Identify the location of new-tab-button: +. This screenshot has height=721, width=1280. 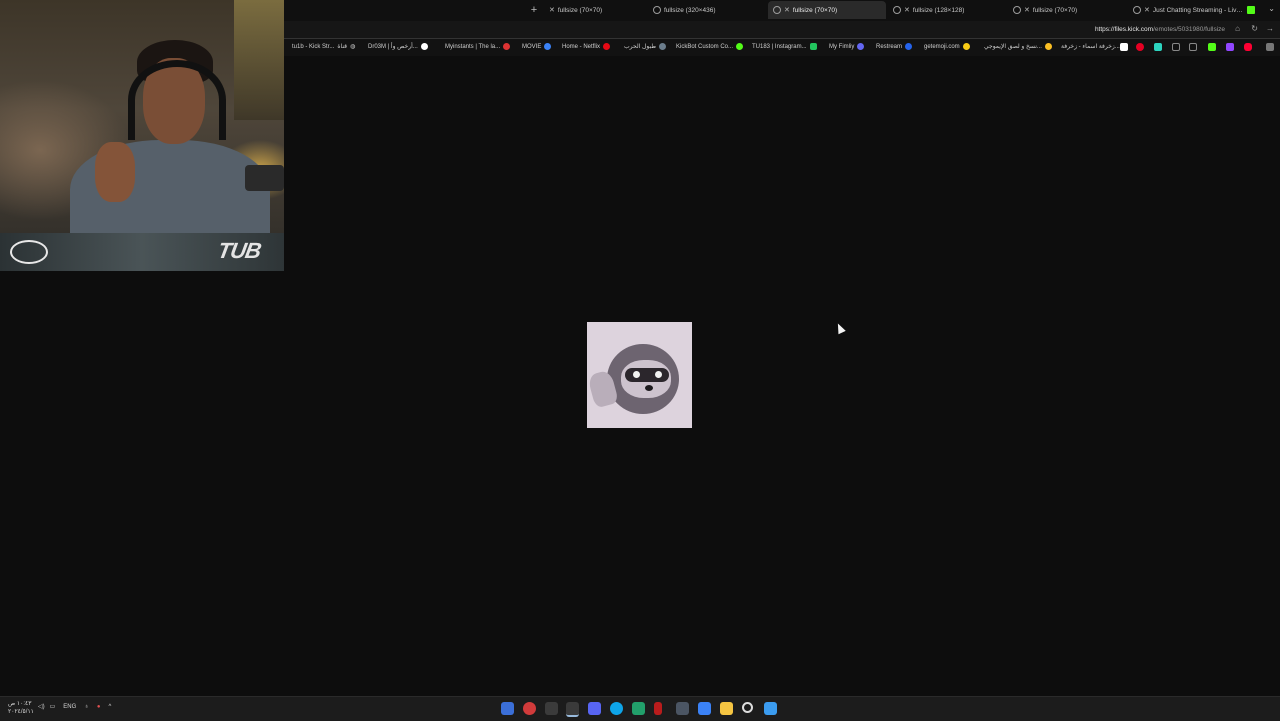
(534, 10).